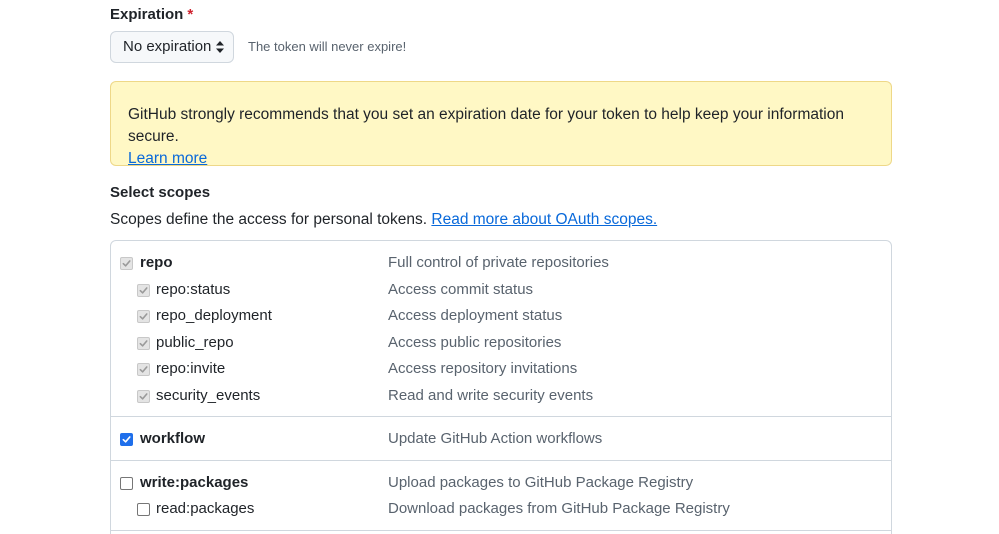 This screenshot has width=999, height=534. What do you see at coordinates (461, 289) in the screenshot?
I see `scope-description: Access commit status` at bounding box center [461, 289].